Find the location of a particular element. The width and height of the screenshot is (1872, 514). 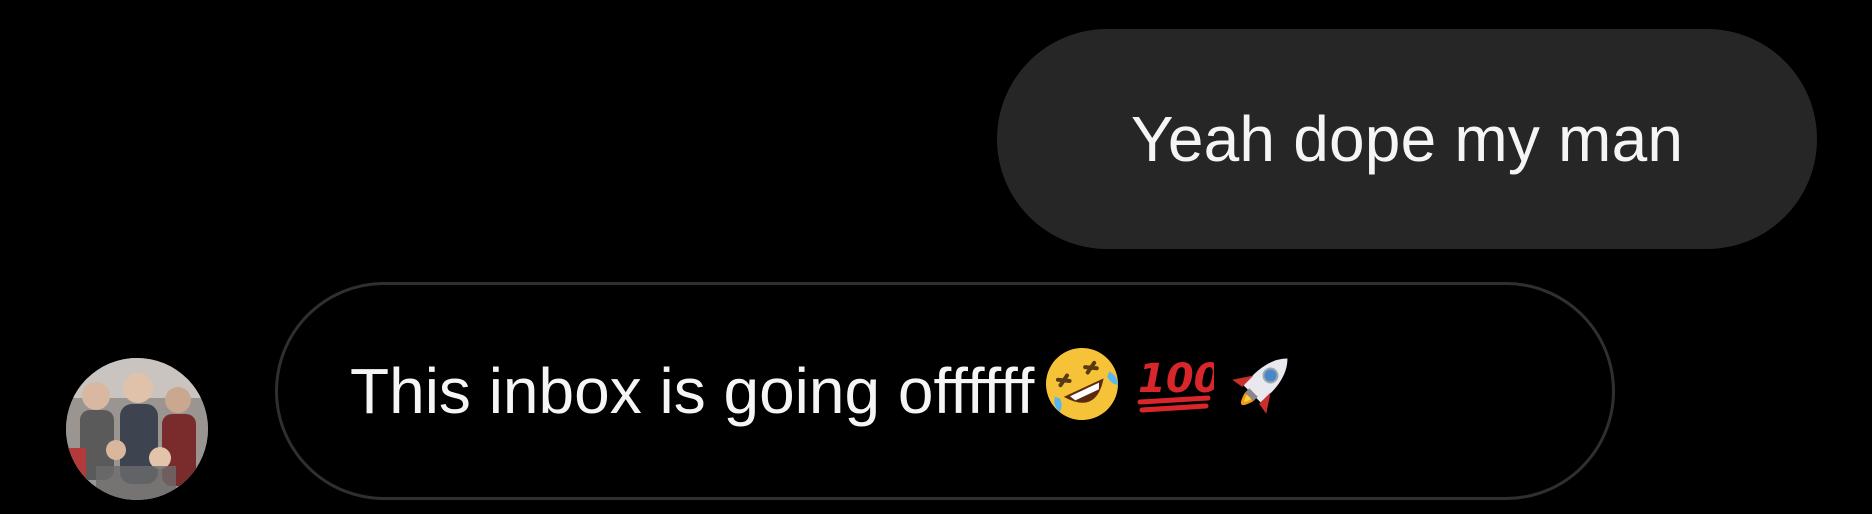

received-message-text: This inbox is going offffff is located at coordinates (692, 391).